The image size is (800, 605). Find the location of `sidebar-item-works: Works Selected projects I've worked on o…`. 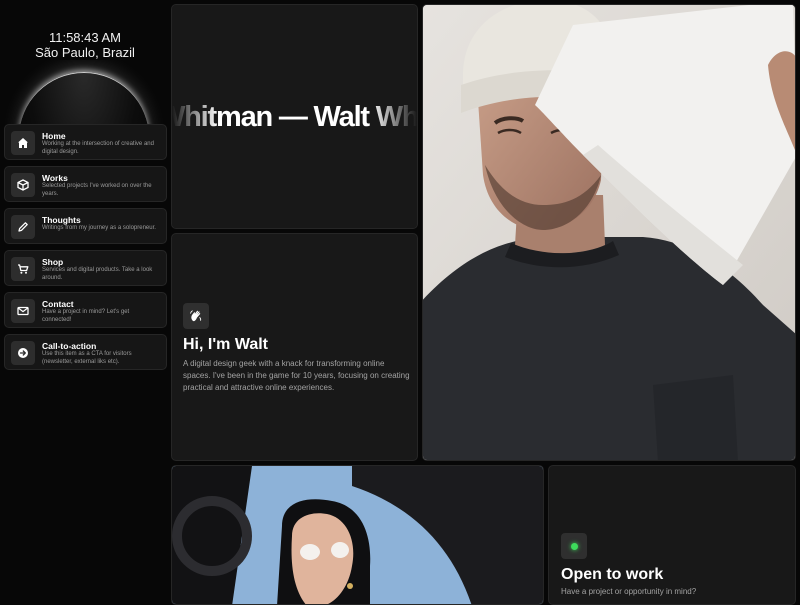

sidebar-item-works: Works Selected projects I've worked on o… is located at coordinates (85, 184).